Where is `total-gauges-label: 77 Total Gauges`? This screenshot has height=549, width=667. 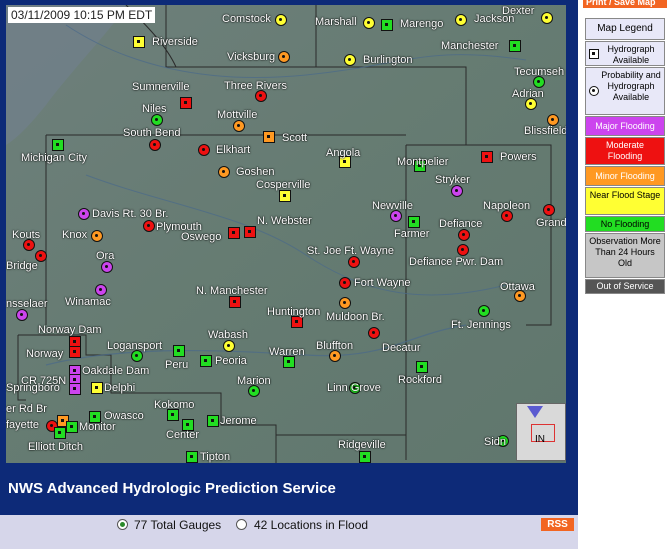
total-gauges-label: 77 Total Gauges is located at coordinates (177, 525).